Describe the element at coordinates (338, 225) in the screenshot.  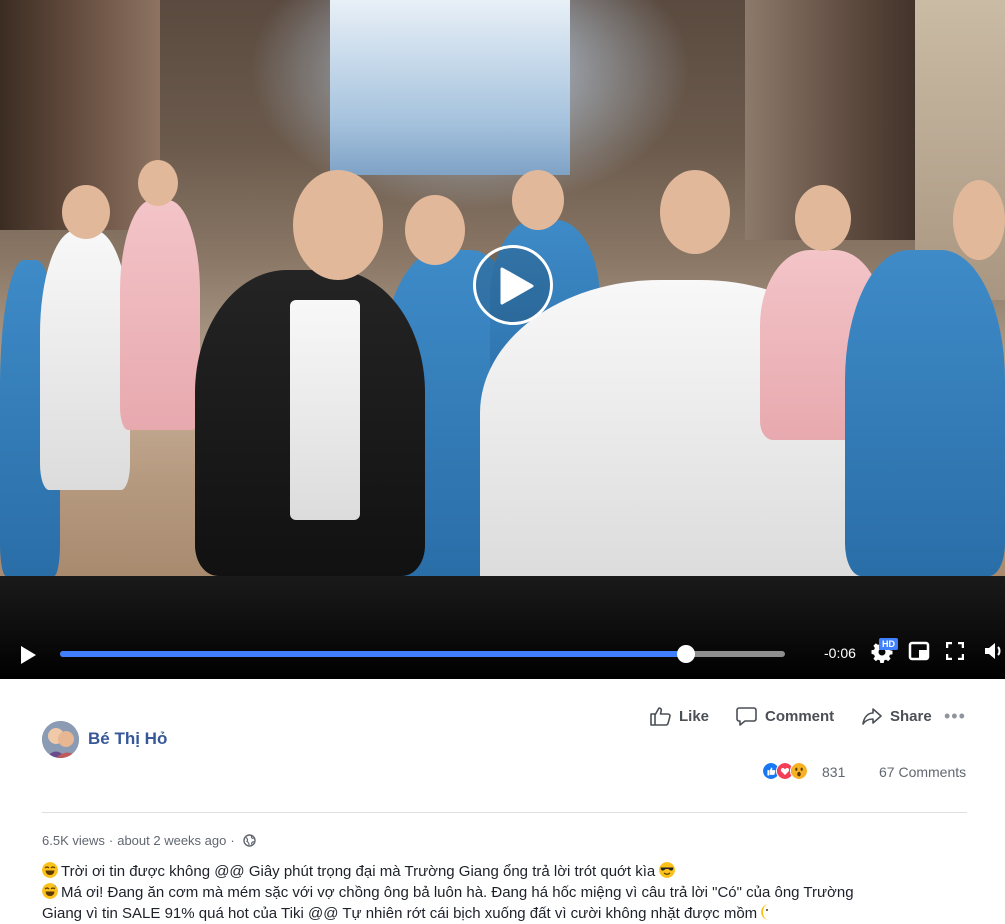
I see `groom-head` at that location.